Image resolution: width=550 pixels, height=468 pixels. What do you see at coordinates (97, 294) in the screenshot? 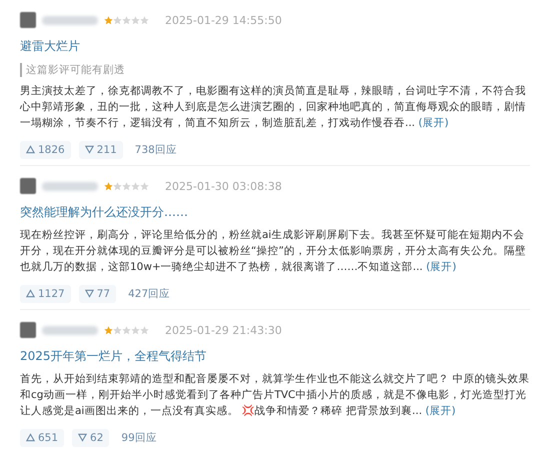
I see `downvote-button: 77` at bounding box center [97, 294].